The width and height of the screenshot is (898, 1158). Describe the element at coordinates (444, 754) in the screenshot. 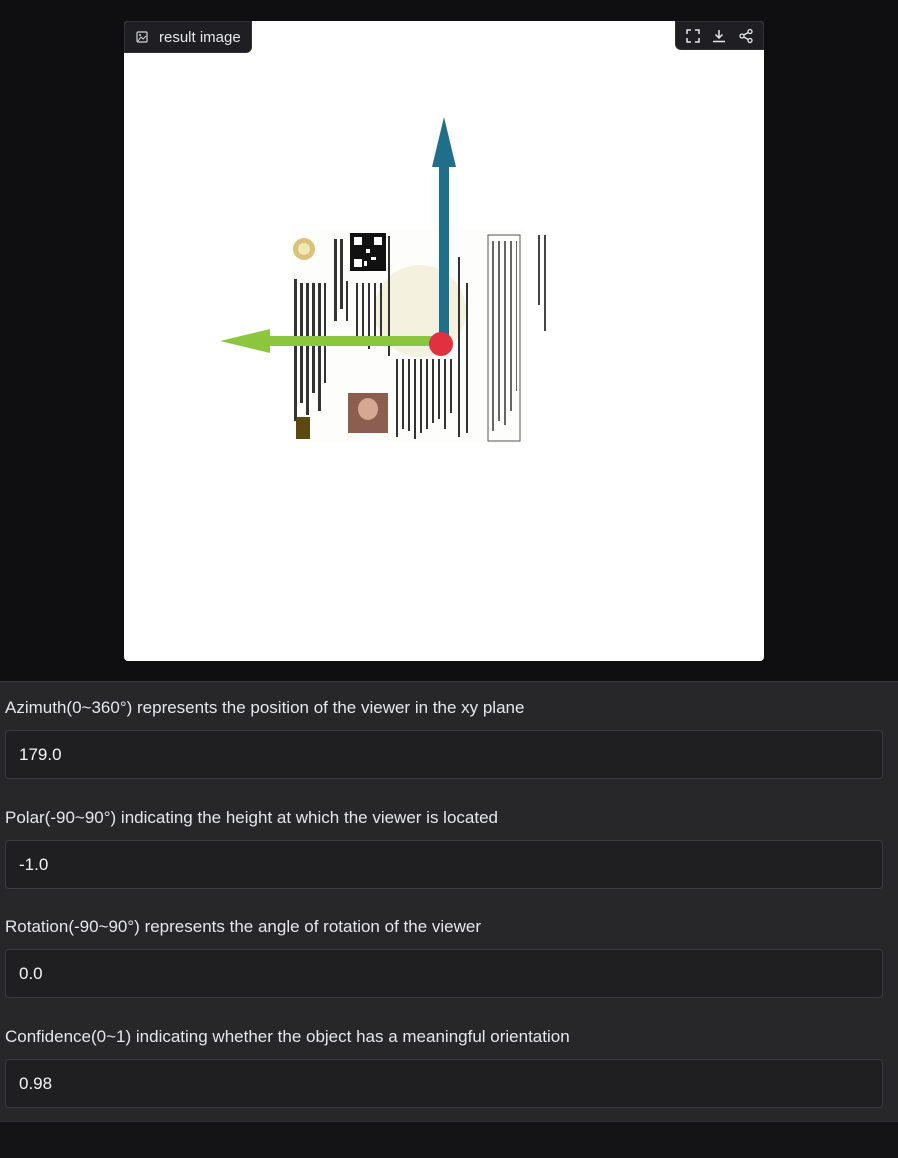

I see `azimuth-value: 179.0` at that location.